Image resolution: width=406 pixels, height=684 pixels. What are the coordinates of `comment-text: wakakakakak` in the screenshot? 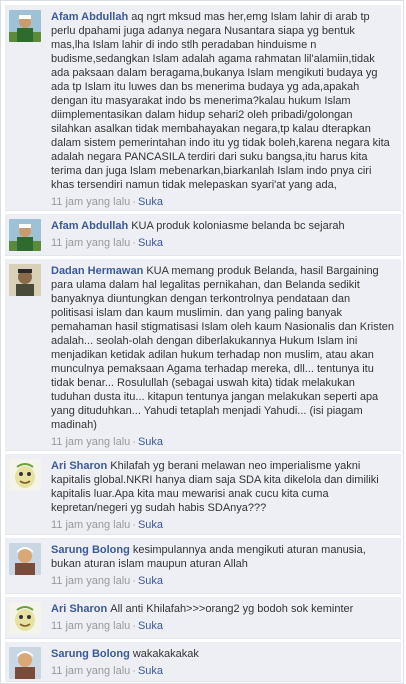 It's located at (165, 654).